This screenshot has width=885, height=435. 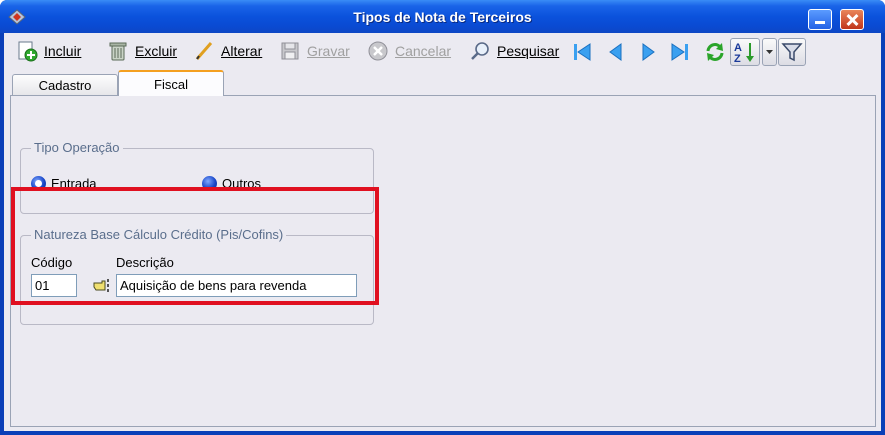 What do you see at coordinates (236, 285) in the screenshot?
I see `descricao-input` at bounding box center [236, 285].